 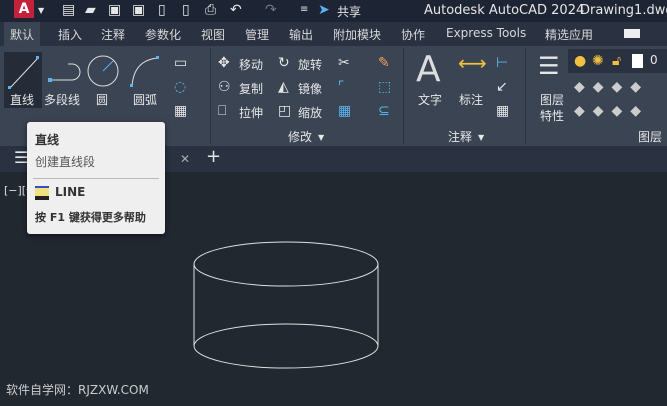 I want to click on dimension-icon: ⟷, so click(x=472, y=63).